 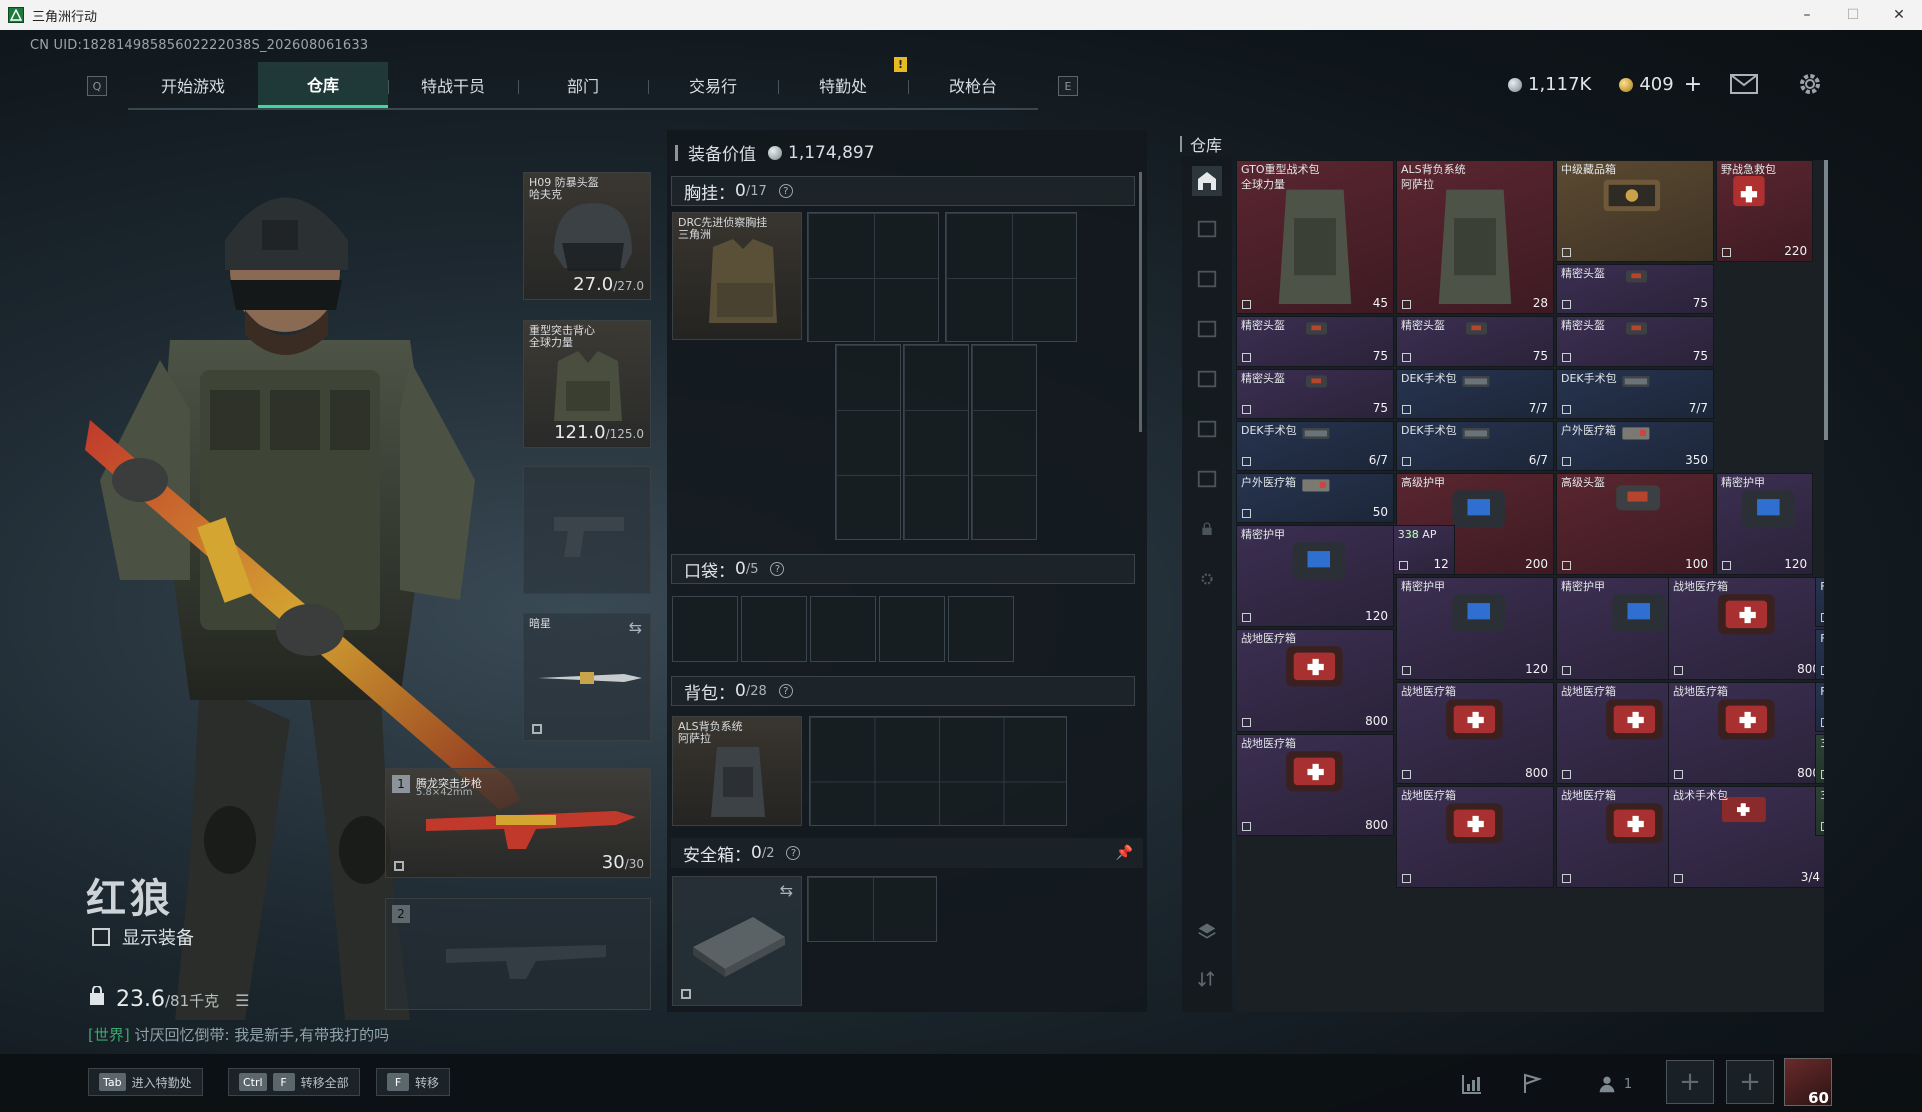 What do you see at coordinates (1207, 181) in the screenshot?
I see `warehouse-tab-all-icon` at bounding box center [1207, 181].